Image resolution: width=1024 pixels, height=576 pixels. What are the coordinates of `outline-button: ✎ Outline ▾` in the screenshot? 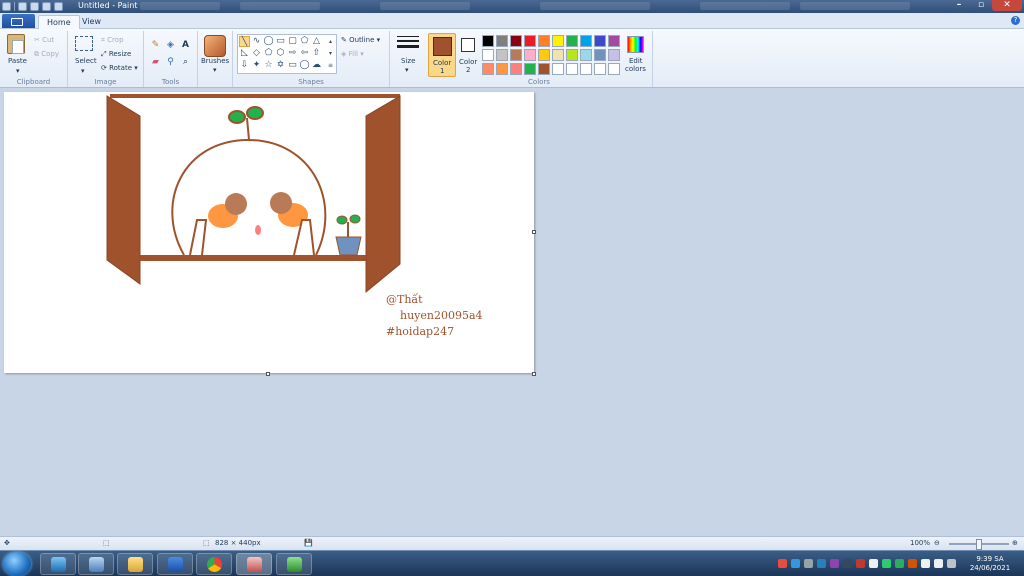 It's located at (360, 40).